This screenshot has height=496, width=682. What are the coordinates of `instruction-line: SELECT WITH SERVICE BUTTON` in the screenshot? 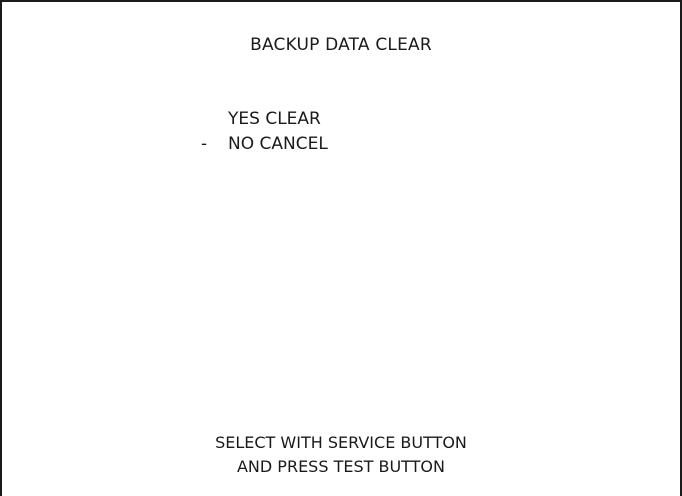 It's located at (341, 442).